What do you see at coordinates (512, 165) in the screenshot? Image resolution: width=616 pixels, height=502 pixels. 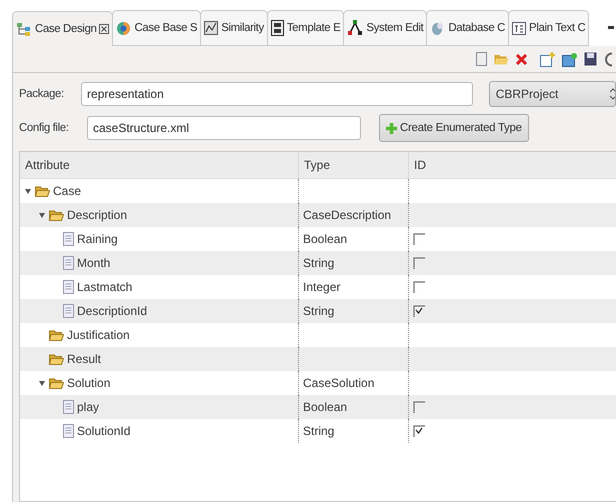 I see `column-header: ID` at bounding box center [512, 165].